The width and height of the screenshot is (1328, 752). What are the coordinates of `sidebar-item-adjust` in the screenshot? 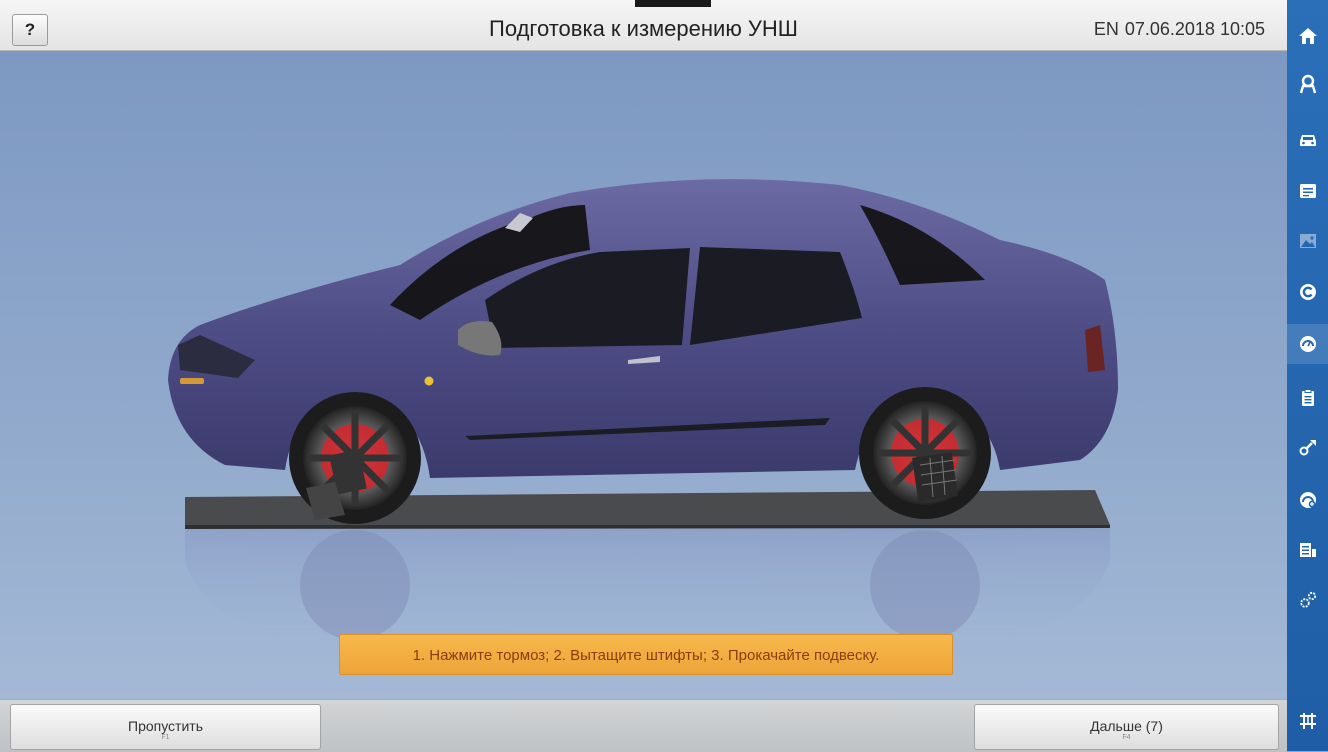 It's located at (1307, 448).